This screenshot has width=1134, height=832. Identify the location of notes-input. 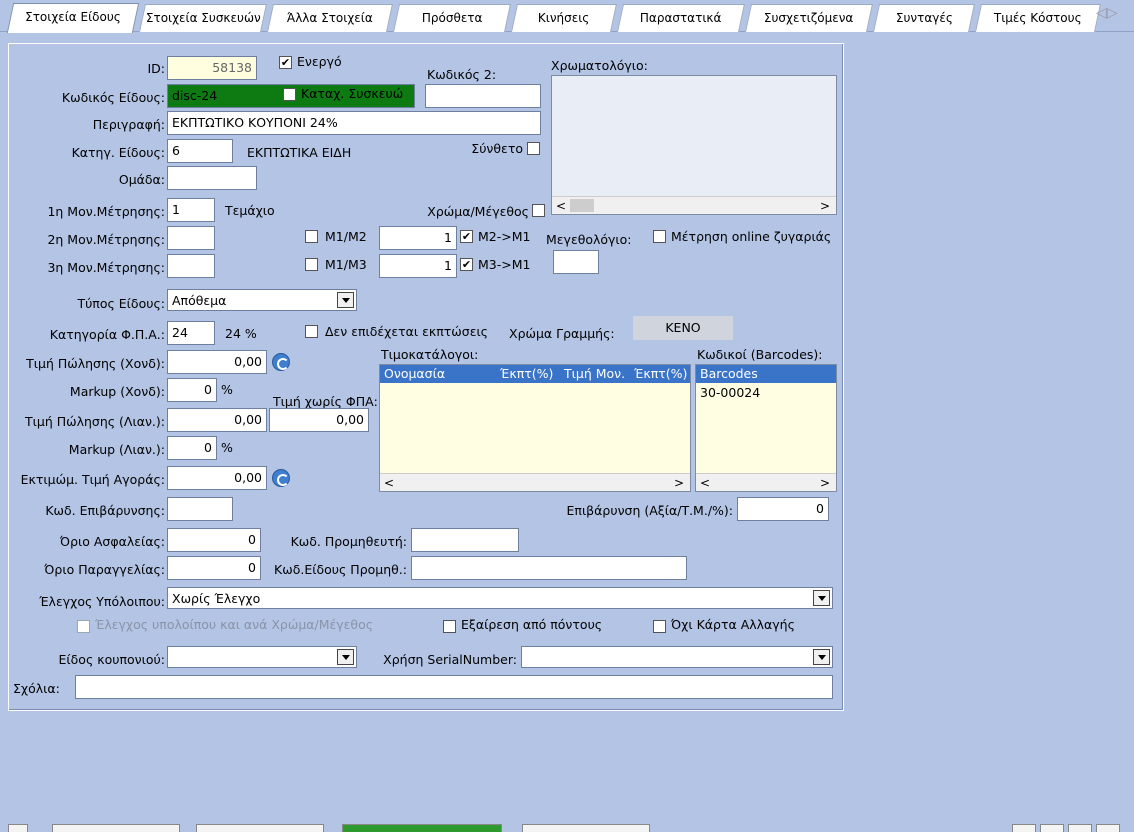
(454, 687).